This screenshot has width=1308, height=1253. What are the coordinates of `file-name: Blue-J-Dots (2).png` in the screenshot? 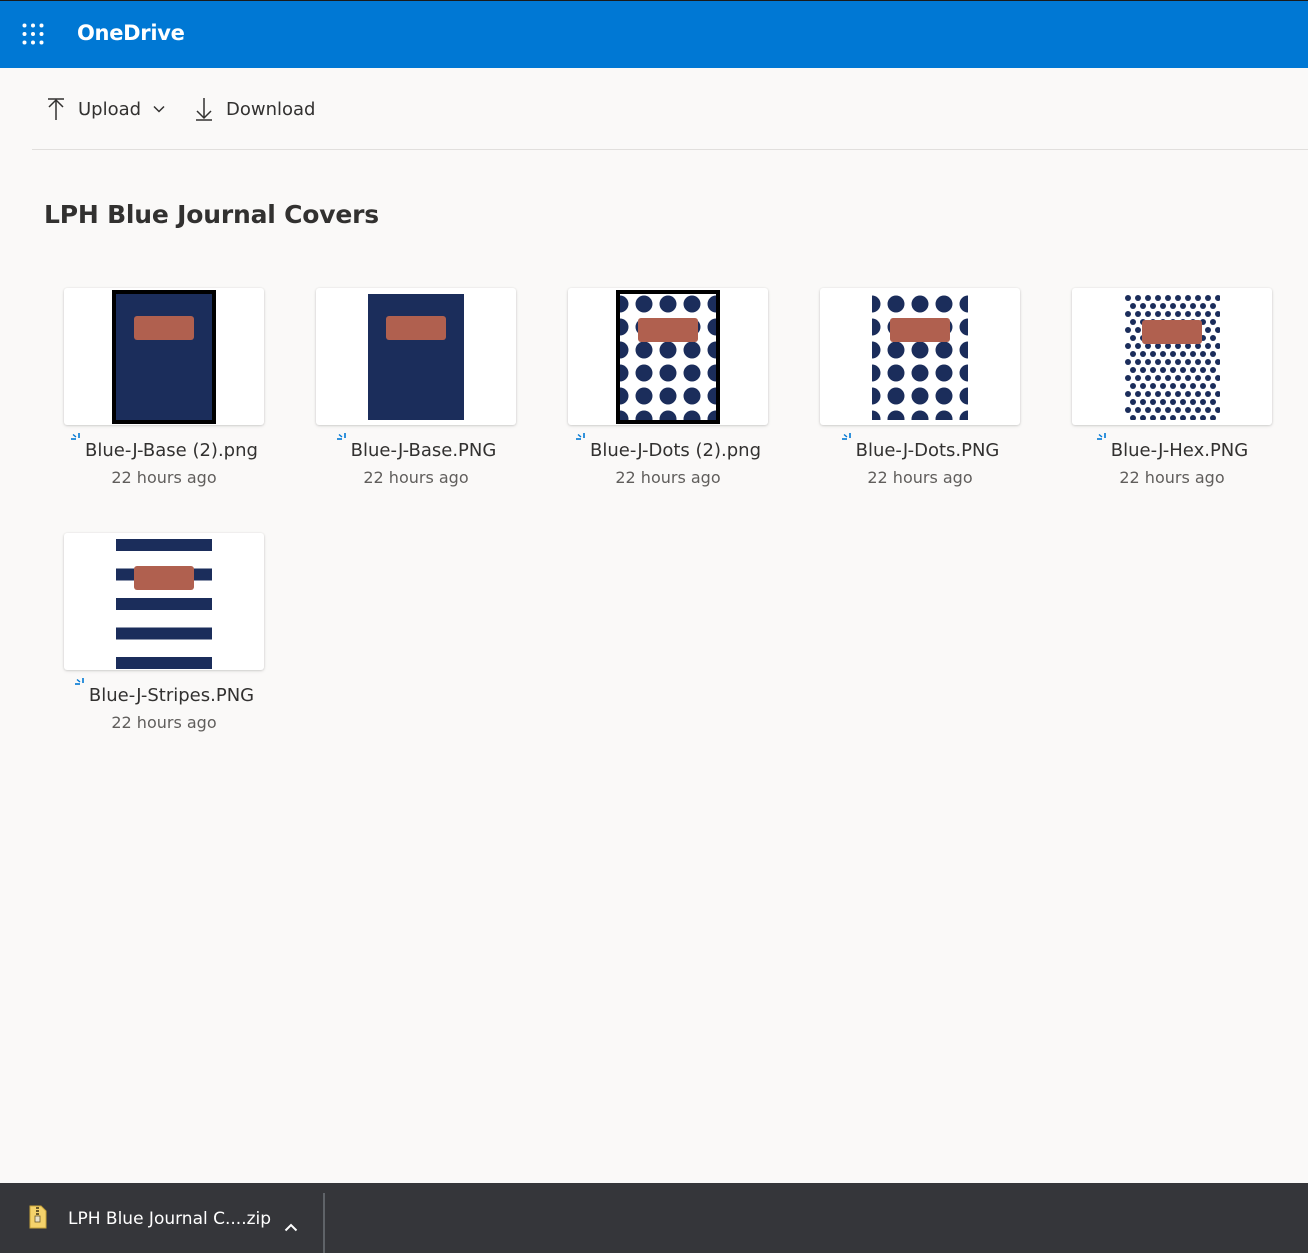 It's located at (675, 450).